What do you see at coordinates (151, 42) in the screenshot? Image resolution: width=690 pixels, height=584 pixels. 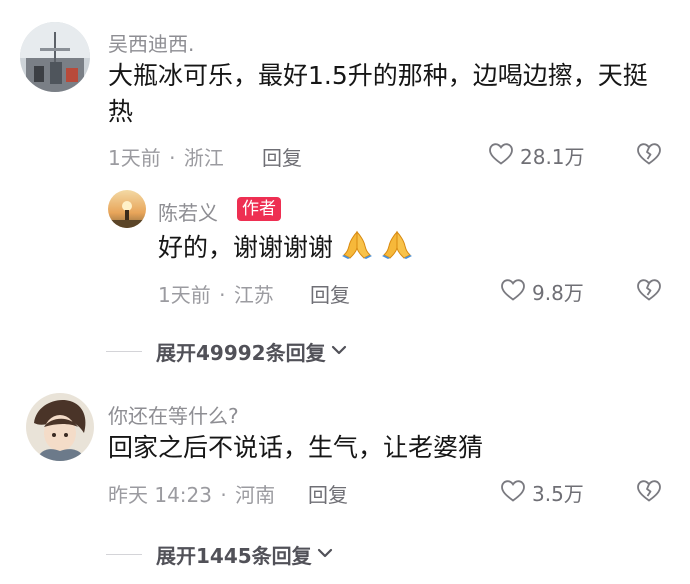 I see `comment-username: 吴西迪西.` at bounding box center [151, 42].